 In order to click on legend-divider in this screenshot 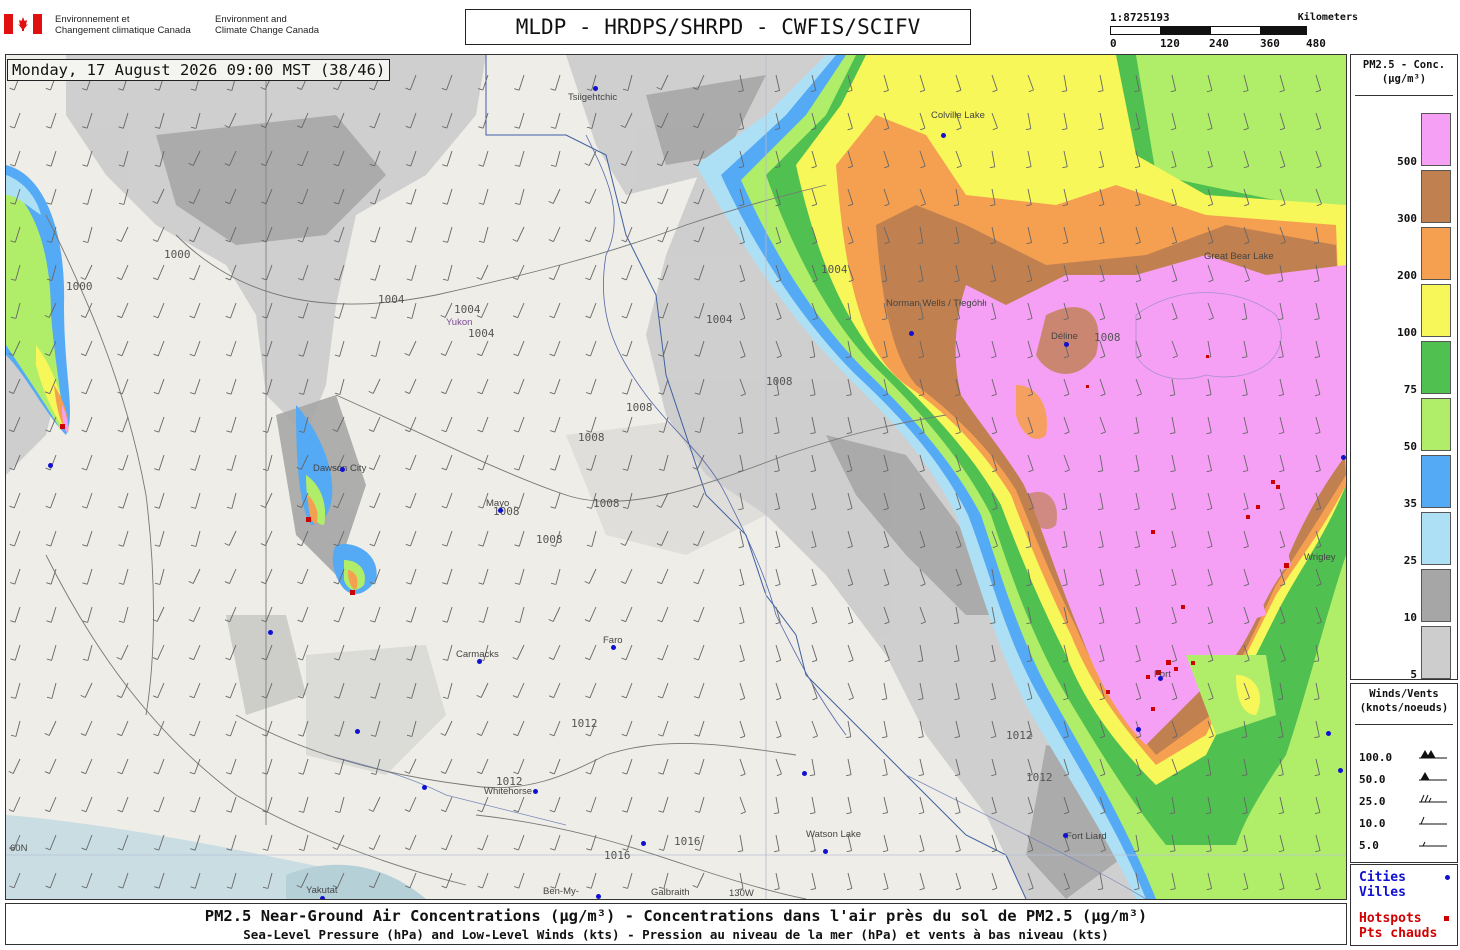, I will do `click(1404, 95)`.